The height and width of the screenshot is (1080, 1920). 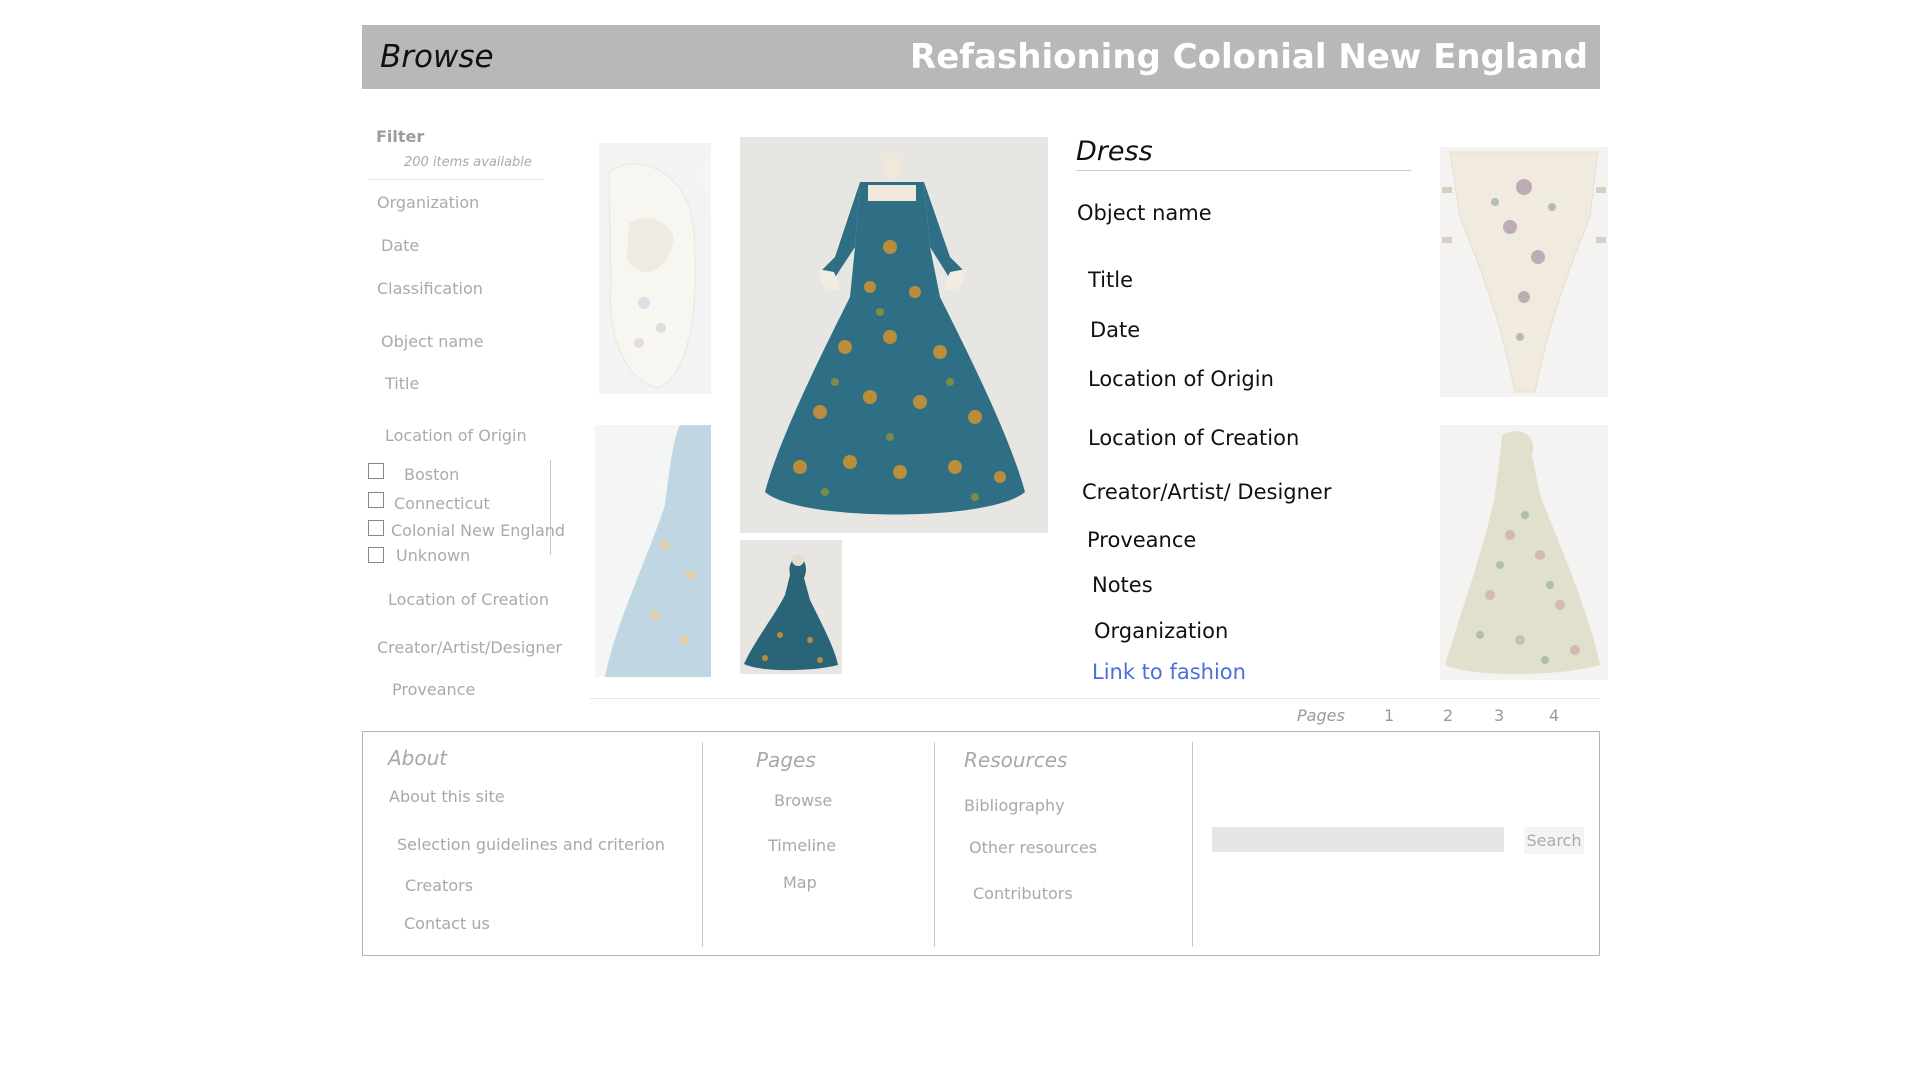 What do you see at coordinates (1111, 280) in the screenshot?
I see `field-title: Title` at bounding box center [1111, 280].